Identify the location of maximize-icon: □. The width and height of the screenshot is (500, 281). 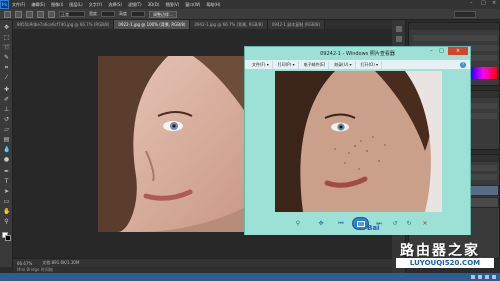
(483, 3).